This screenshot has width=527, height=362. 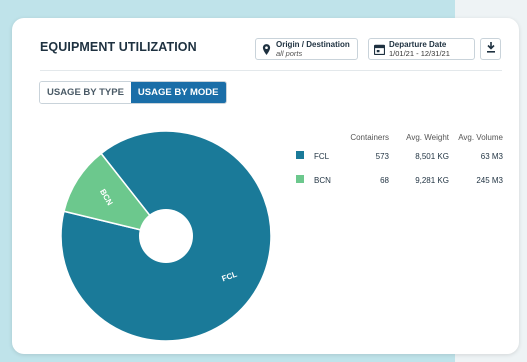 What do you see at coordinates (118, 47) in the screenshot?
I see `card-title: EQUIPMENT UTILIZATION` at bounding box center [118, 47].